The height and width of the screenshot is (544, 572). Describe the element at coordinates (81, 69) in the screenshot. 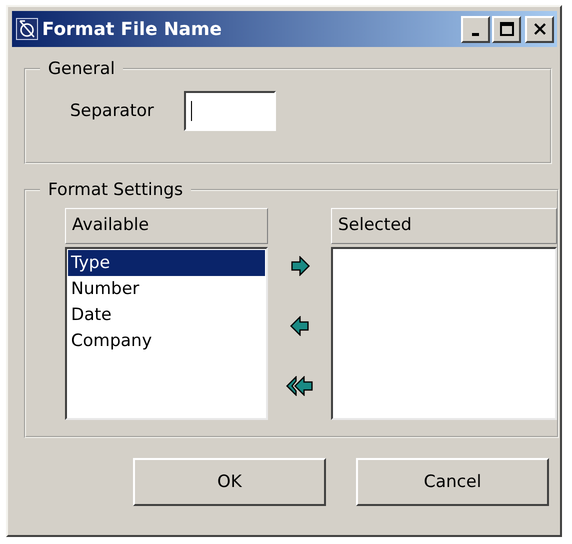

I see `group-title: General` at that location.